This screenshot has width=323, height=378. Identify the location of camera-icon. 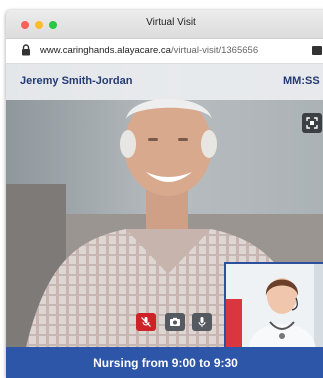
(175, 321).